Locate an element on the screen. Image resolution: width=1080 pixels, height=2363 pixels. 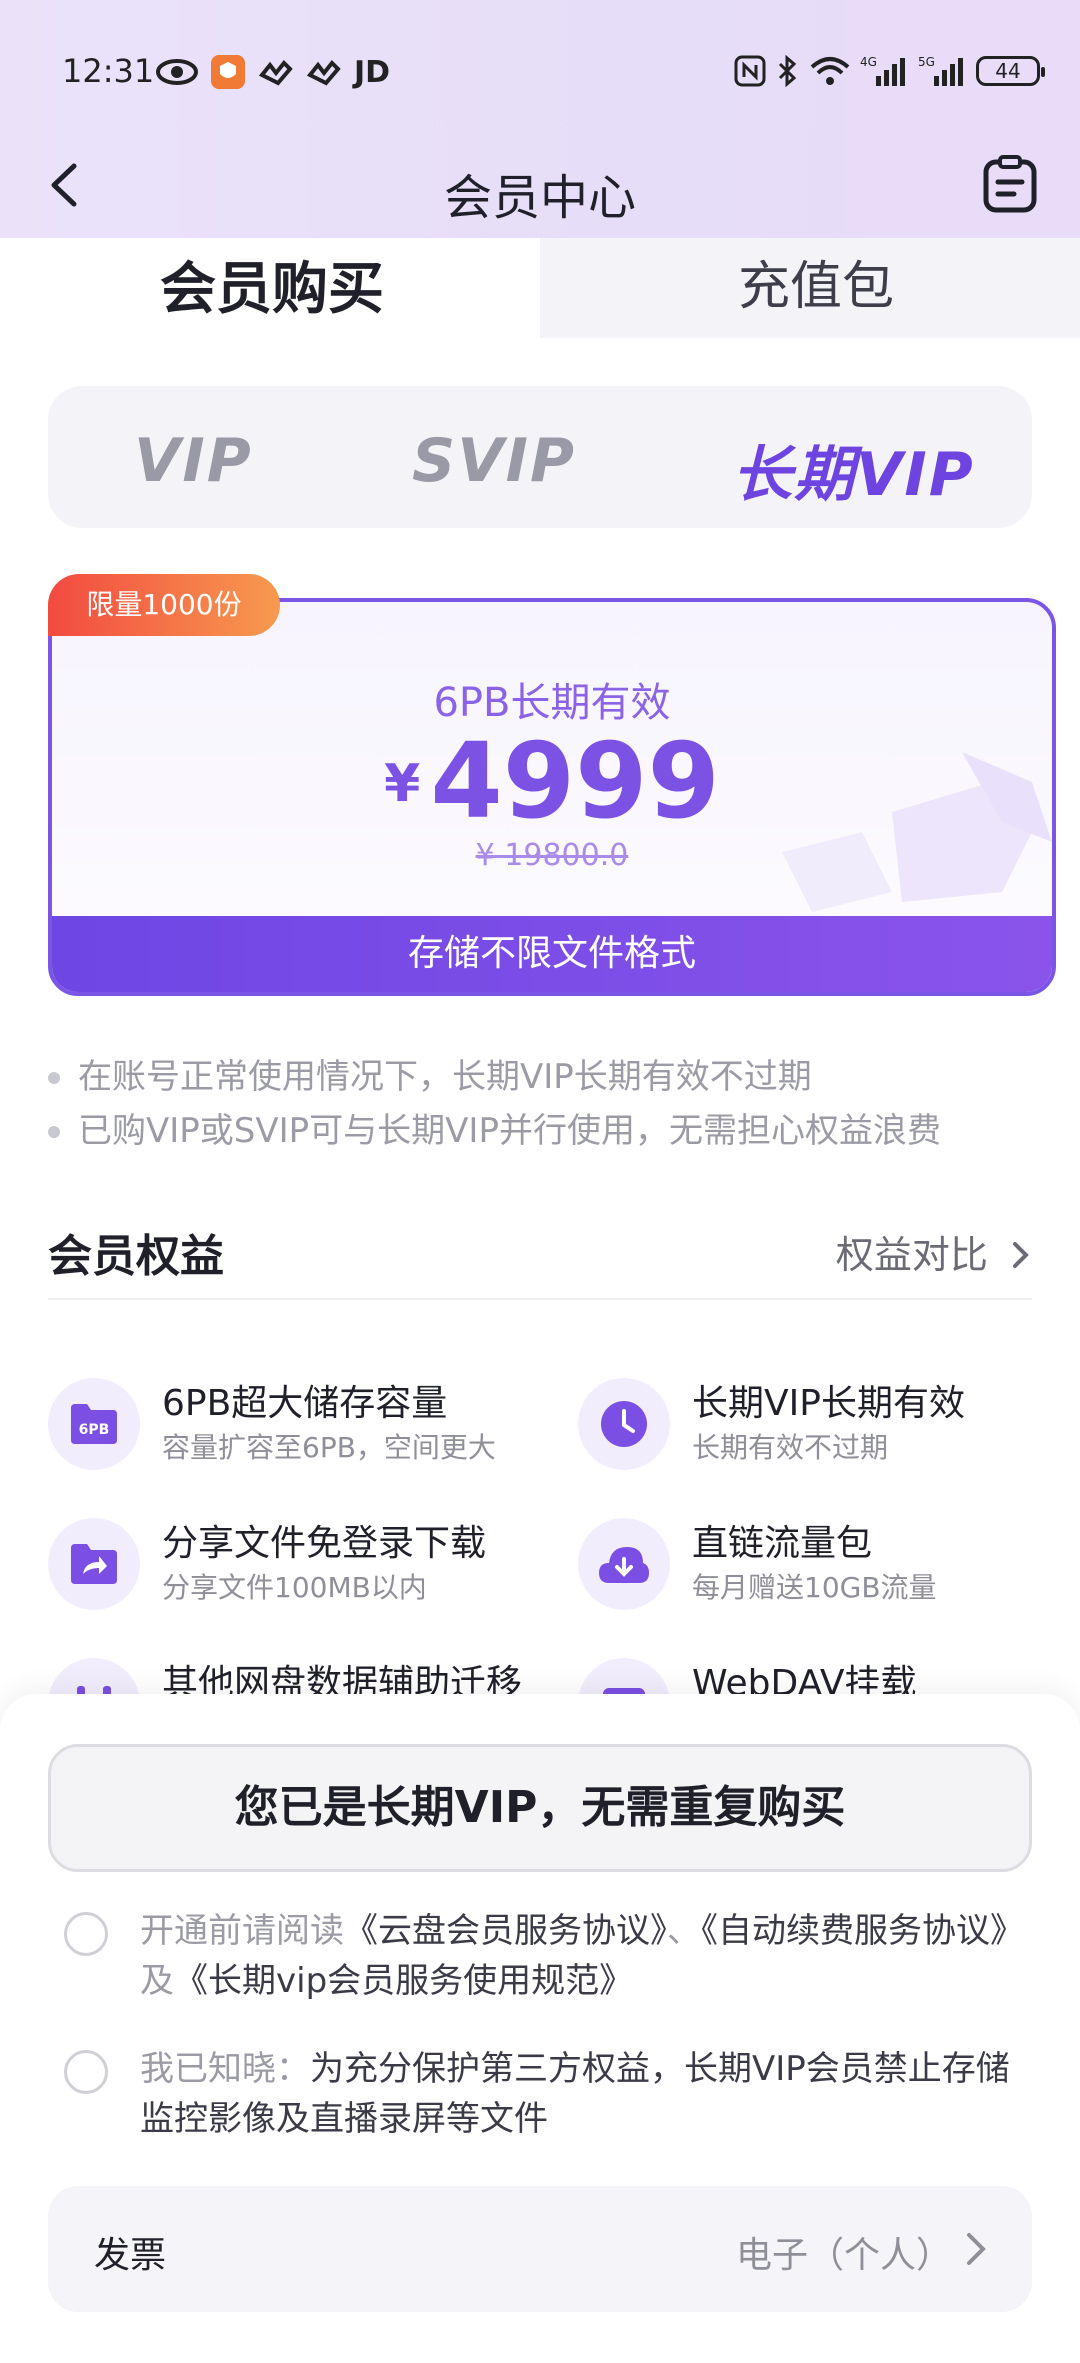
vip-type-selector: VIP SVIP 长期VIP is located at coordinates (540, 457).